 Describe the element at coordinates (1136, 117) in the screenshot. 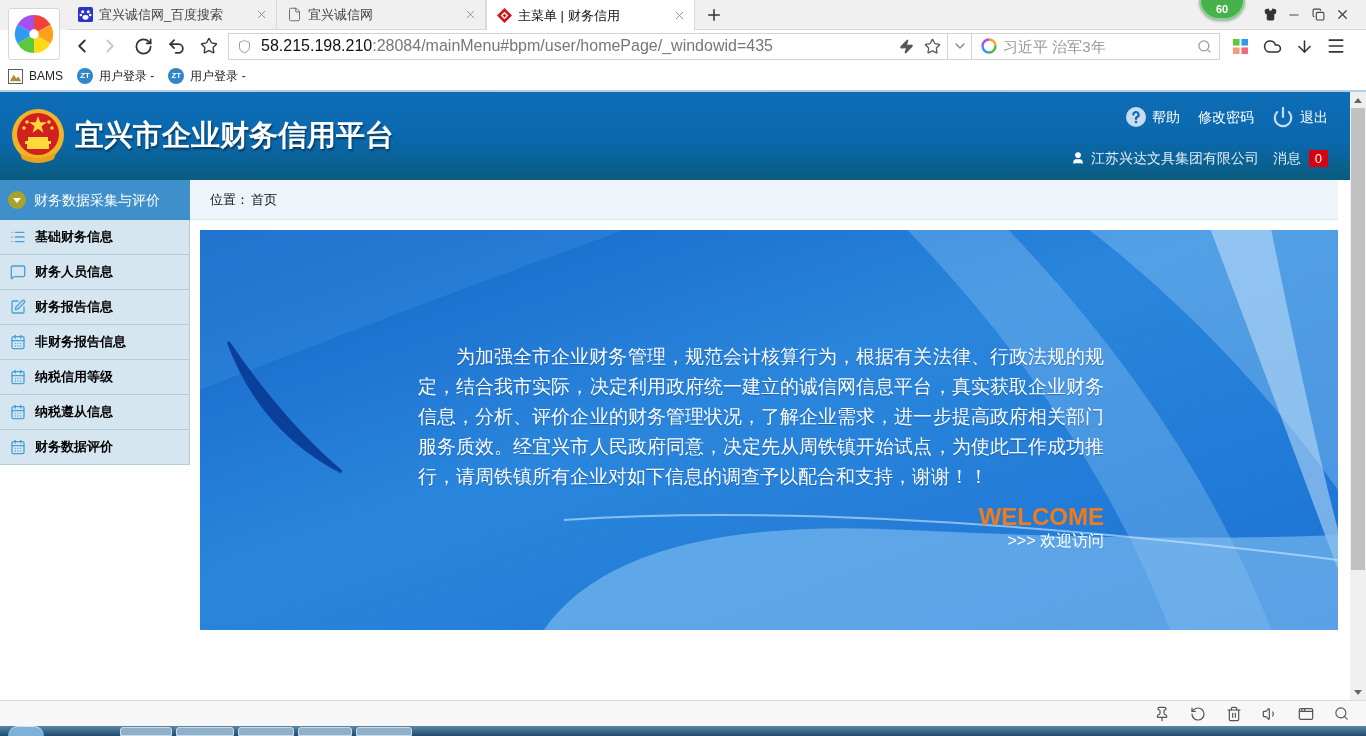

I see `help-icon` at that location.